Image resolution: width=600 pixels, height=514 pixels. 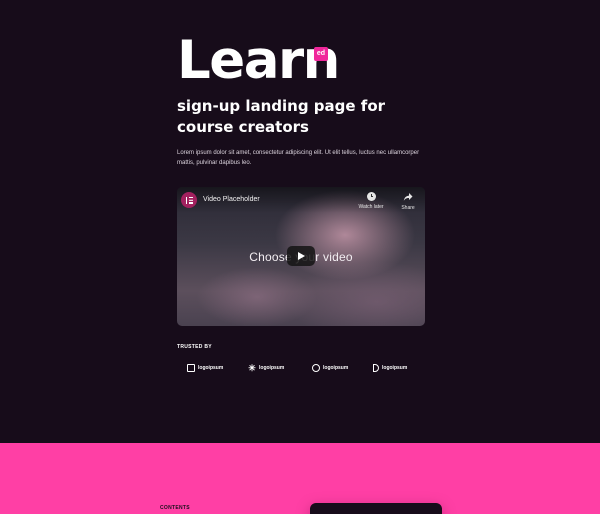 I want to click on play-button-icon, so click(x=301, y=256).